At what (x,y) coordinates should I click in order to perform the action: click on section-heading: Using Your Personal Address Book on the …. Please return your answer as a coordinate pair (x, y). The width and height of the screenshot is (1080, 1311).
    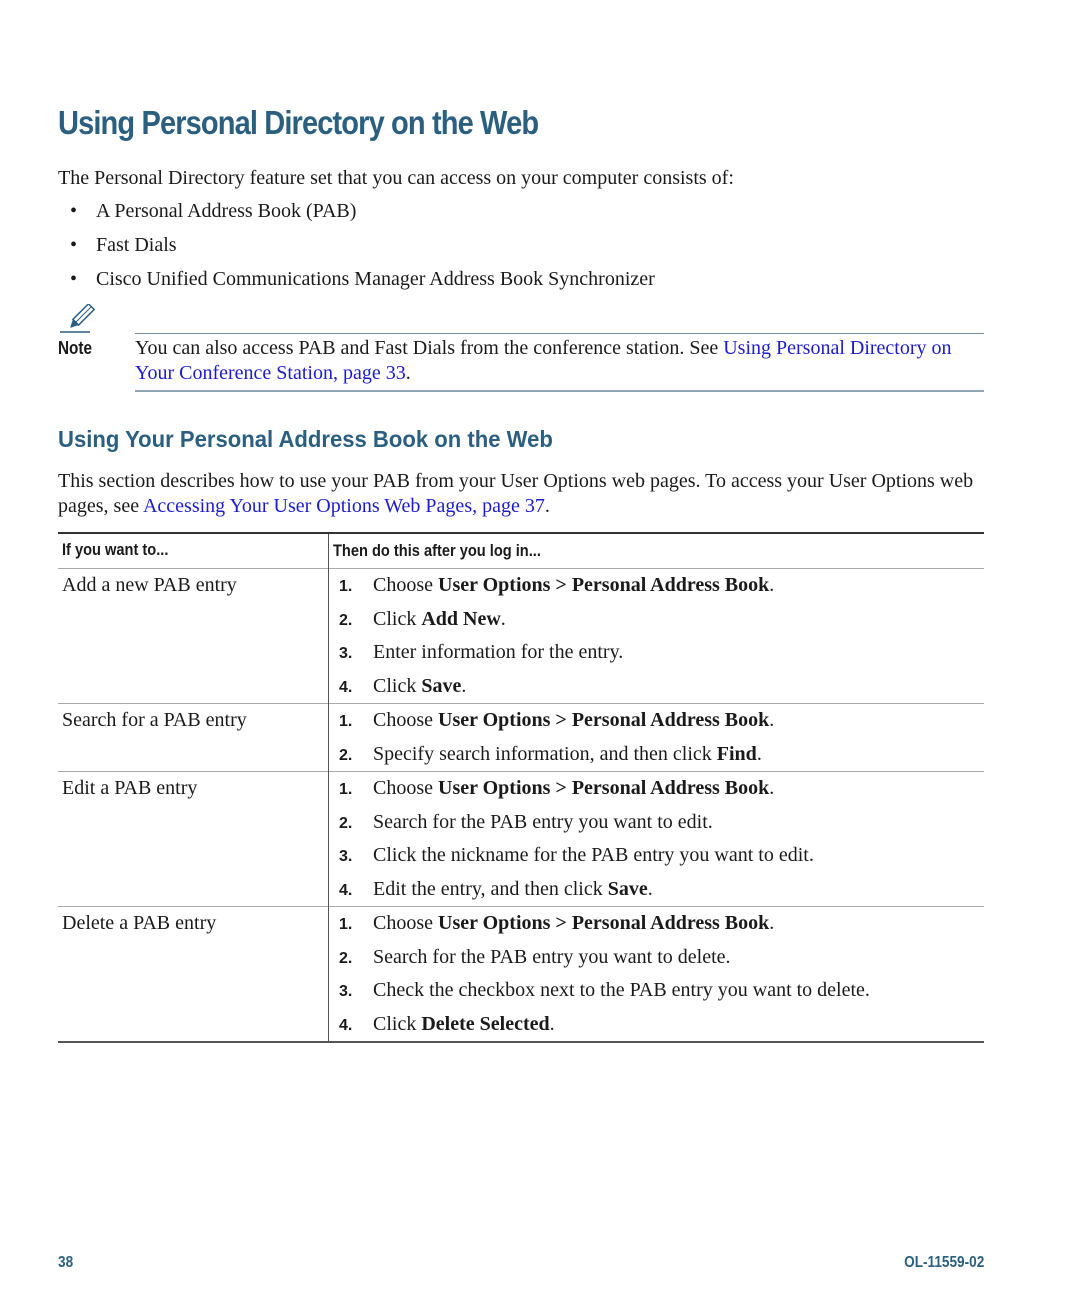
    Looking at the image, I should click on (305, 439).